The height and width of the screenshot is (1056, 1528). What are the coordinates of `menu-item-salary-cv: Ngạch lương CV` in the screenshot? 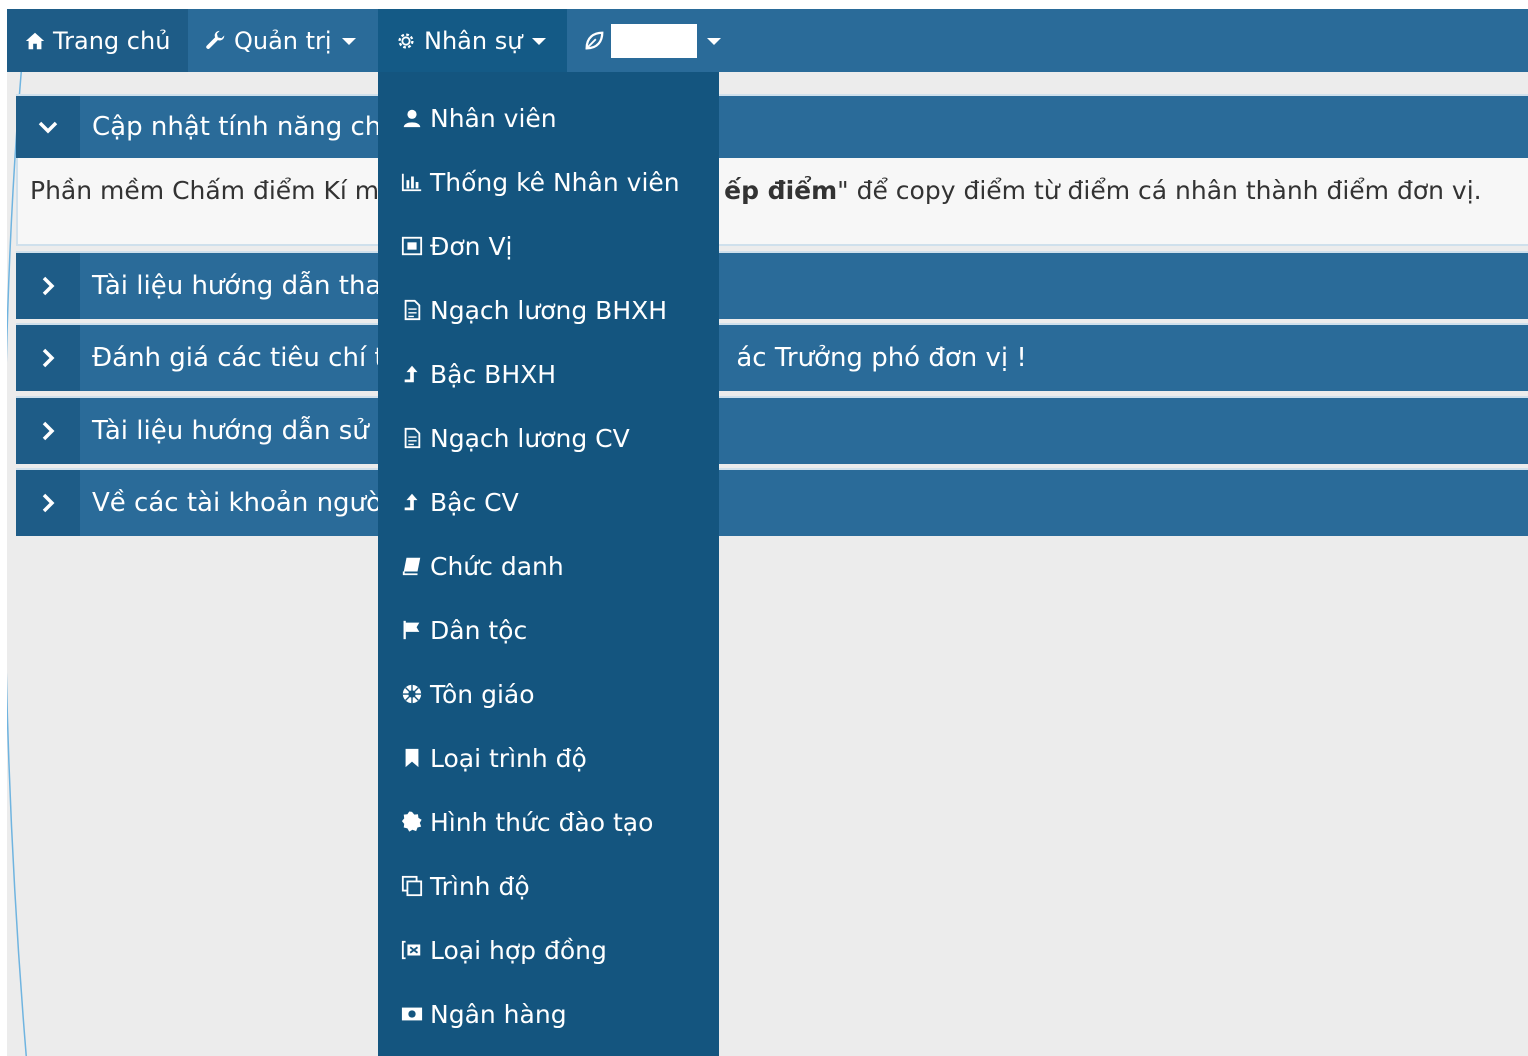 It's located at (548, 438).